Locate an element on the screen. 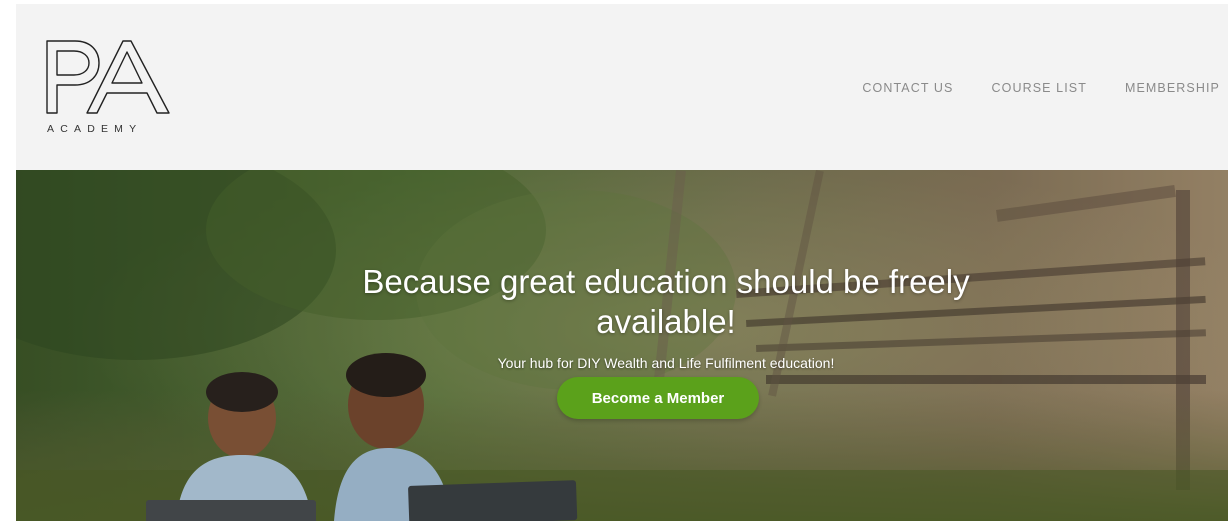  nav-course-list: COURSE LIST is located at coordinates (1039, 88).